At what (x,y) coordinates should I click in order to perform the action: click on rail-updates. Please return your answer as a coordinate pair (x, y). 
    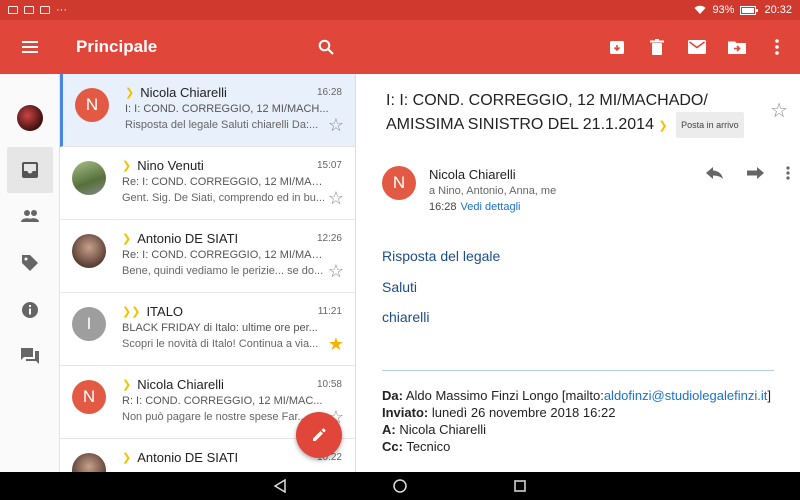
    Looking at the image, I should click on (30, 310).